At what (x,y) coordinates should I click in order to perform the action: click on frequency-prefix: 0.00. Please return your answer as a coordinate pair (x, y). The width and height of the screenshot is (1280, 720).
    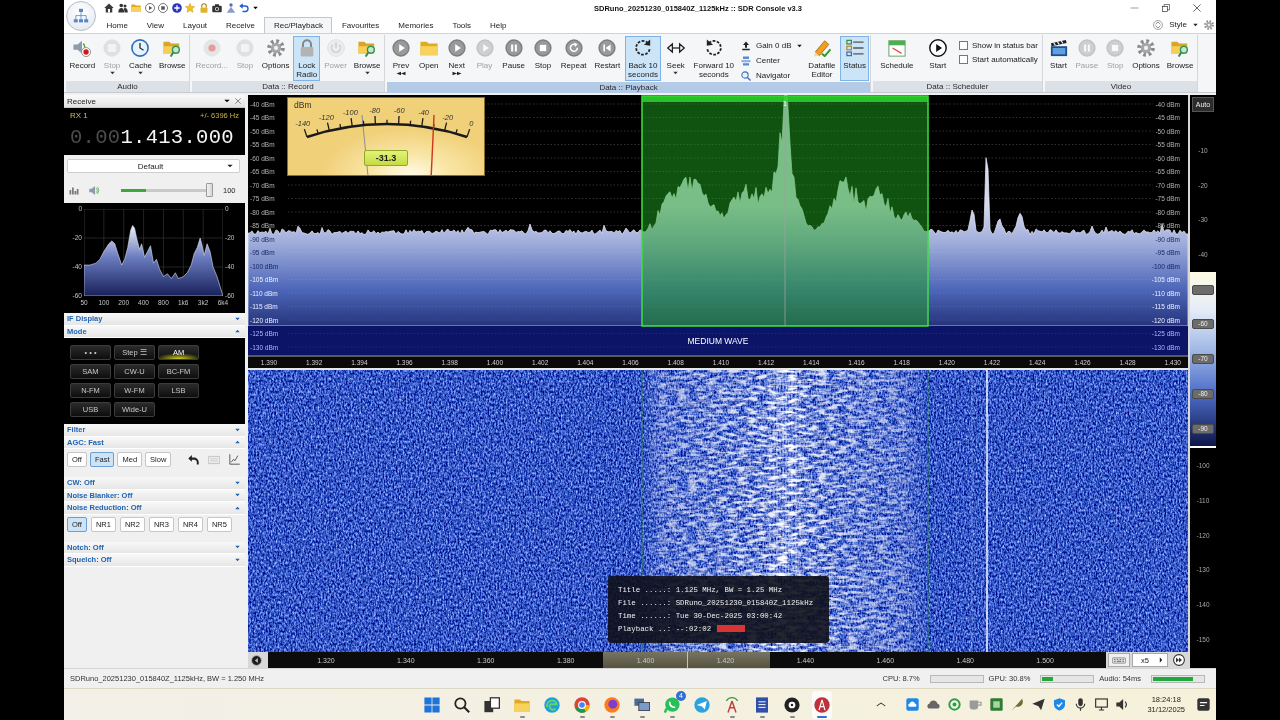
    Looking at the image, I should click on (95, 137).